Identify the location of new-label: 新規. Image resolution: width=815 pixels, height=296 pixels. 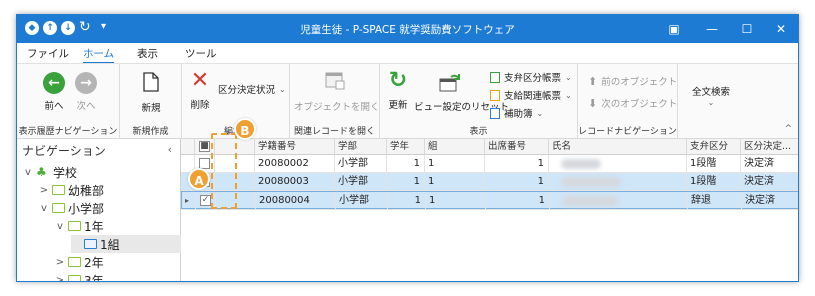
(151, 108).